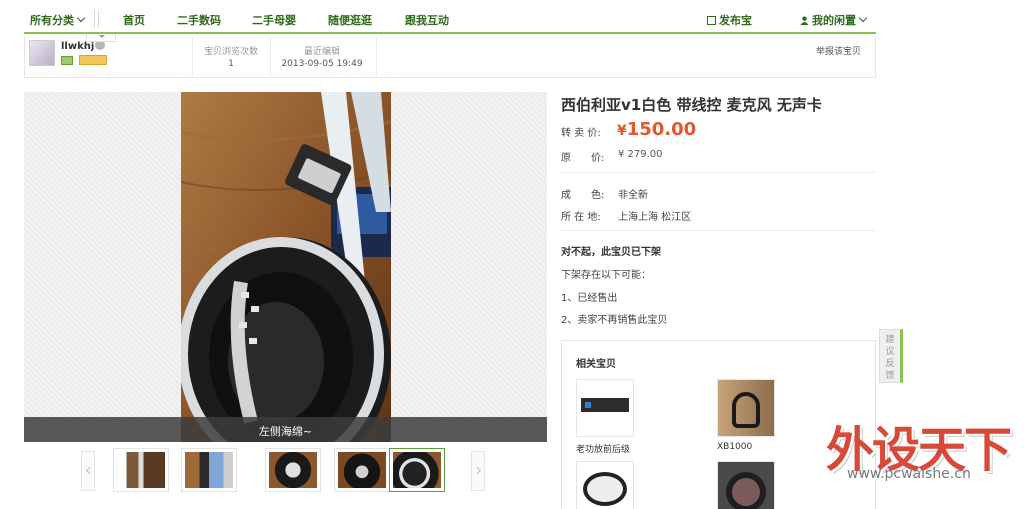  I want to click on related-item-1-image, so click(605, 408).